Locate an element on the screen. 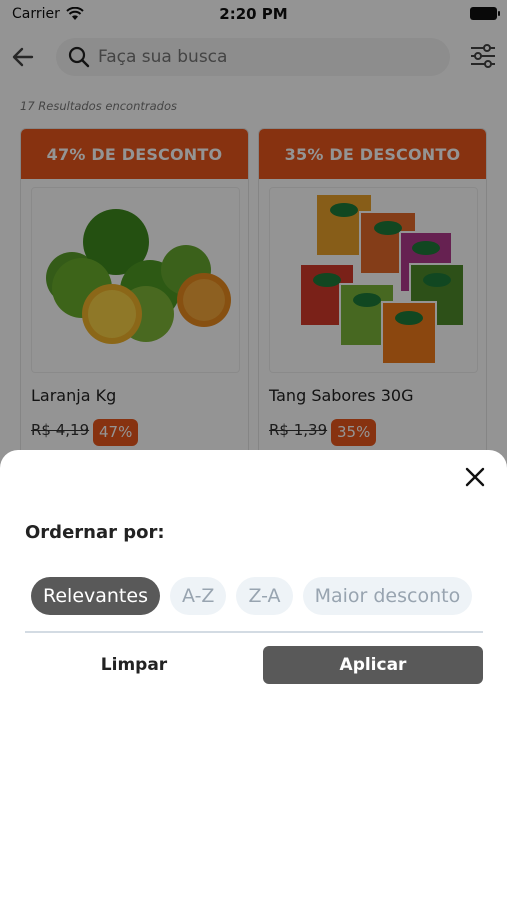  sort-option-relevantes: Relevantes is located at coordinates (95, 596).